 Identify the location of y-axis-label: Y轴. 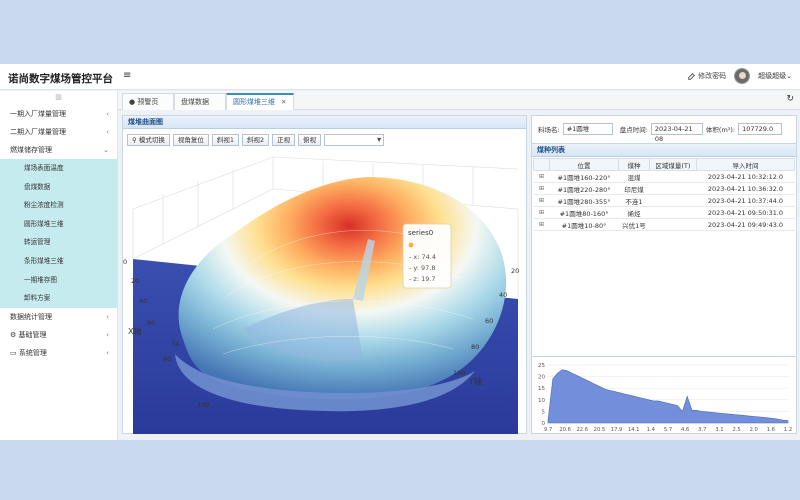
(475, 381).